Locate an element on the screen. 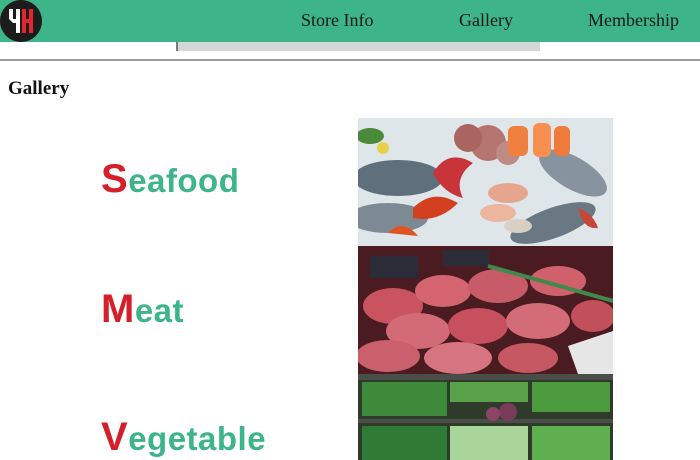 The width and height of the screenshot is (700, 460). nav-link-gallery: Gallery is located at coordinates (486, 20).